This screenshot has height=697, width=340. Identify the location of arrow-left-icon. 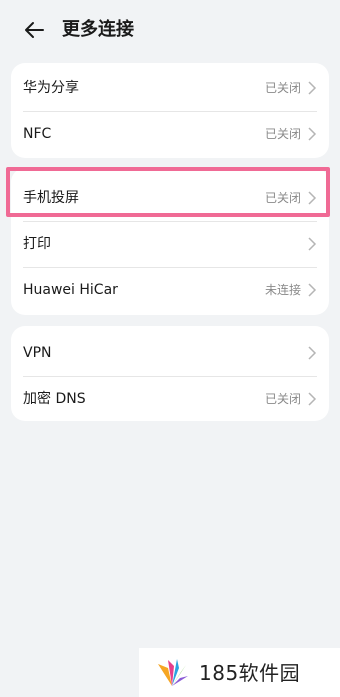
(34, 30).